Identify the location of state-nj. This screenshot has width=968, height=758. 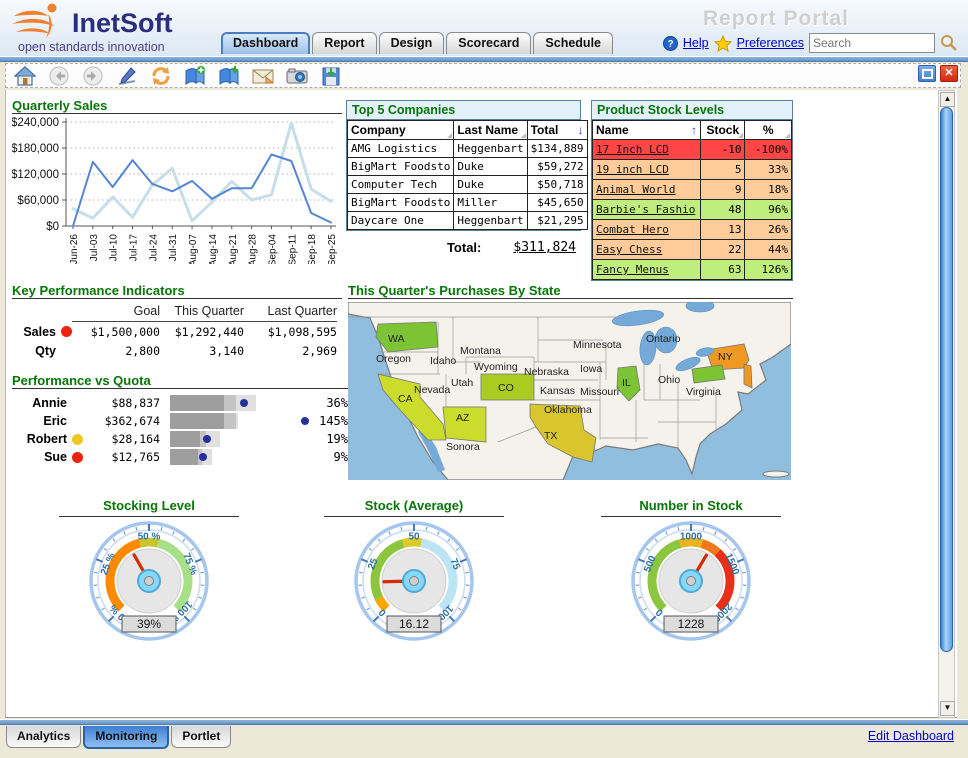
(748, 376).